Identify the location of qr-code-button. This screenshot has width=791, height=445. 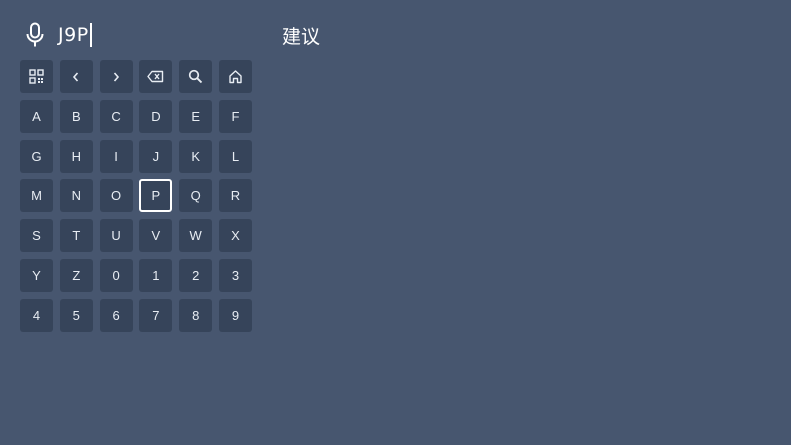
(36, 76).